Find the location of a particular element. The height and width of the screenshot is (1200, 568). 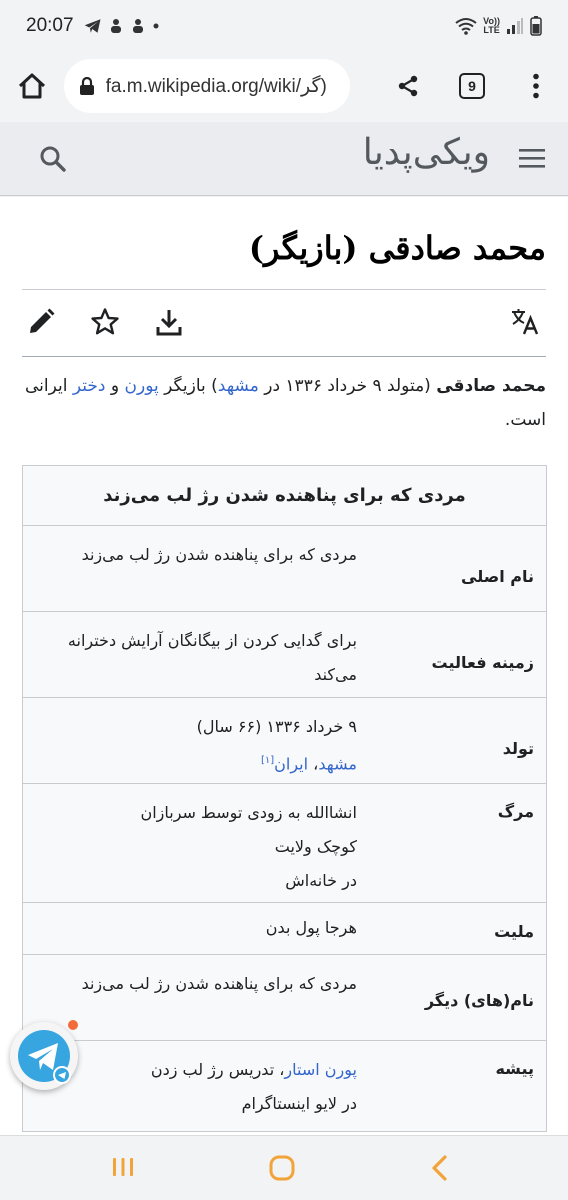

death-line-1: انشاالله به زودی توسط سربازان is located at coordinates (248, 812).